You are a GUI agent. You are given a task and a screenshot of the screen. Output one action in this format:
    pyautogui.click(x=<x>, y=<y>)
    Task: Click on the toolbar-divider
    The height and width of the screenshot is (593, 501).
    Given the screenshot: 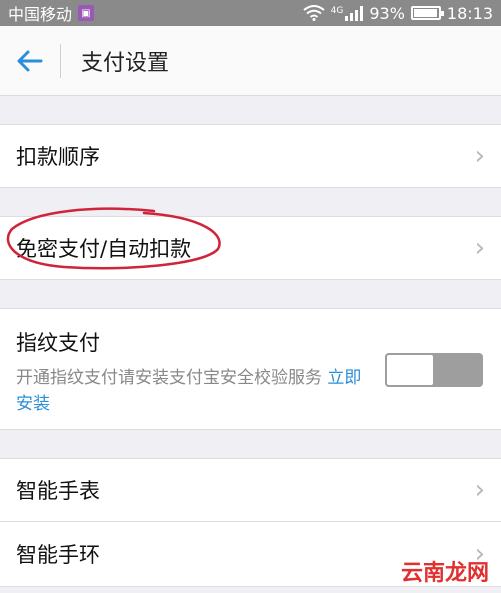 What is the action you would take?
    pyautogui.click(x=60, y=60)
    